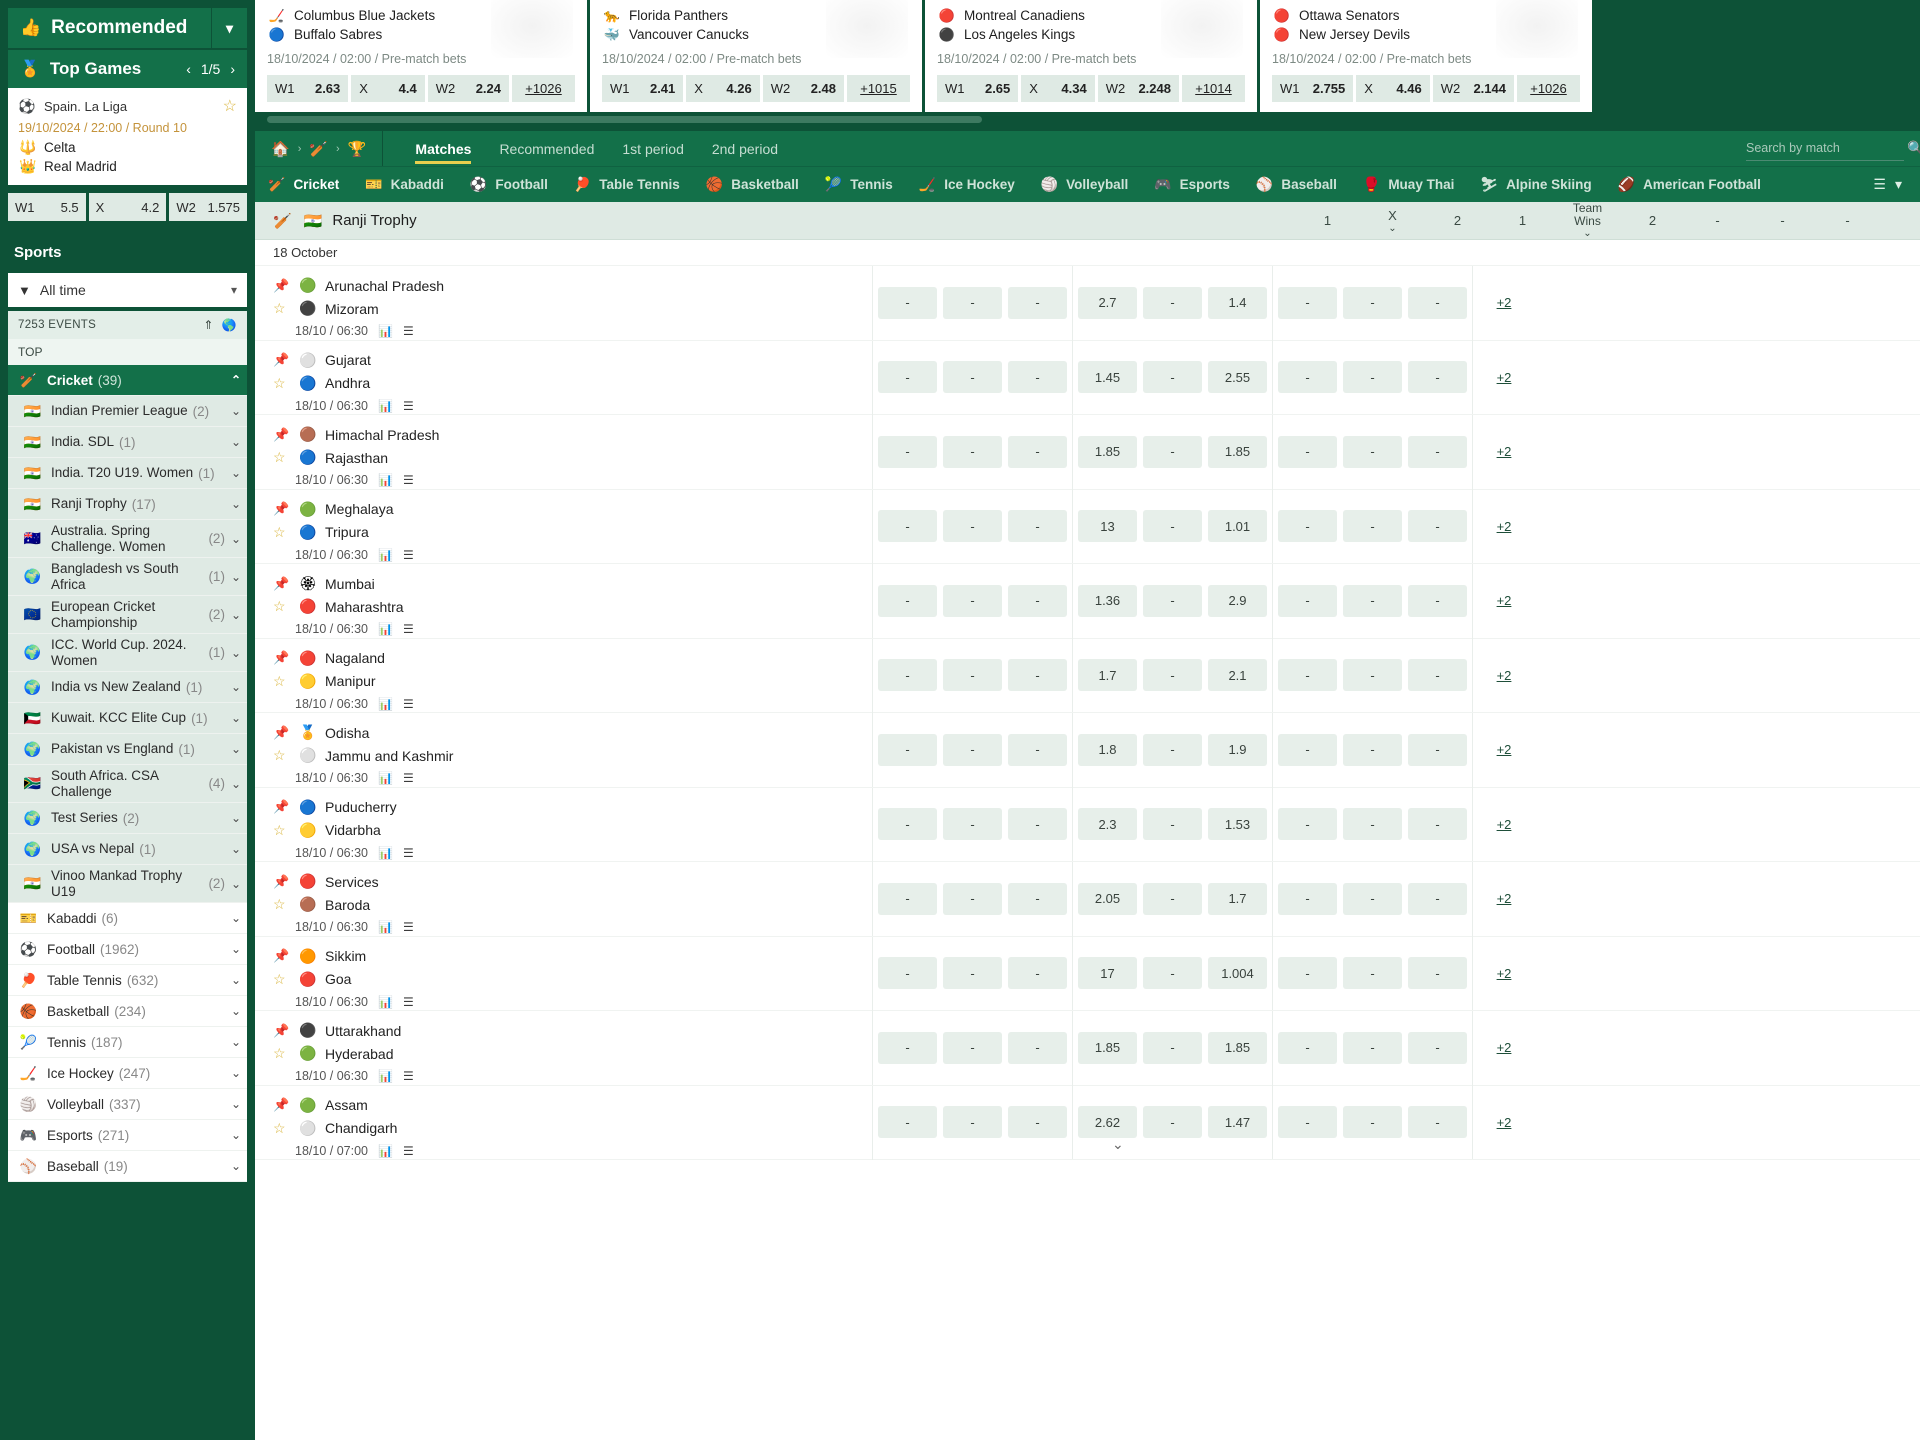 This screenshot has height=1440, width=1920. What do you see at coordinates (1237, 526) in the screenshot?
I see `odds-button: 1.01` at bounding box center [1237, 526].